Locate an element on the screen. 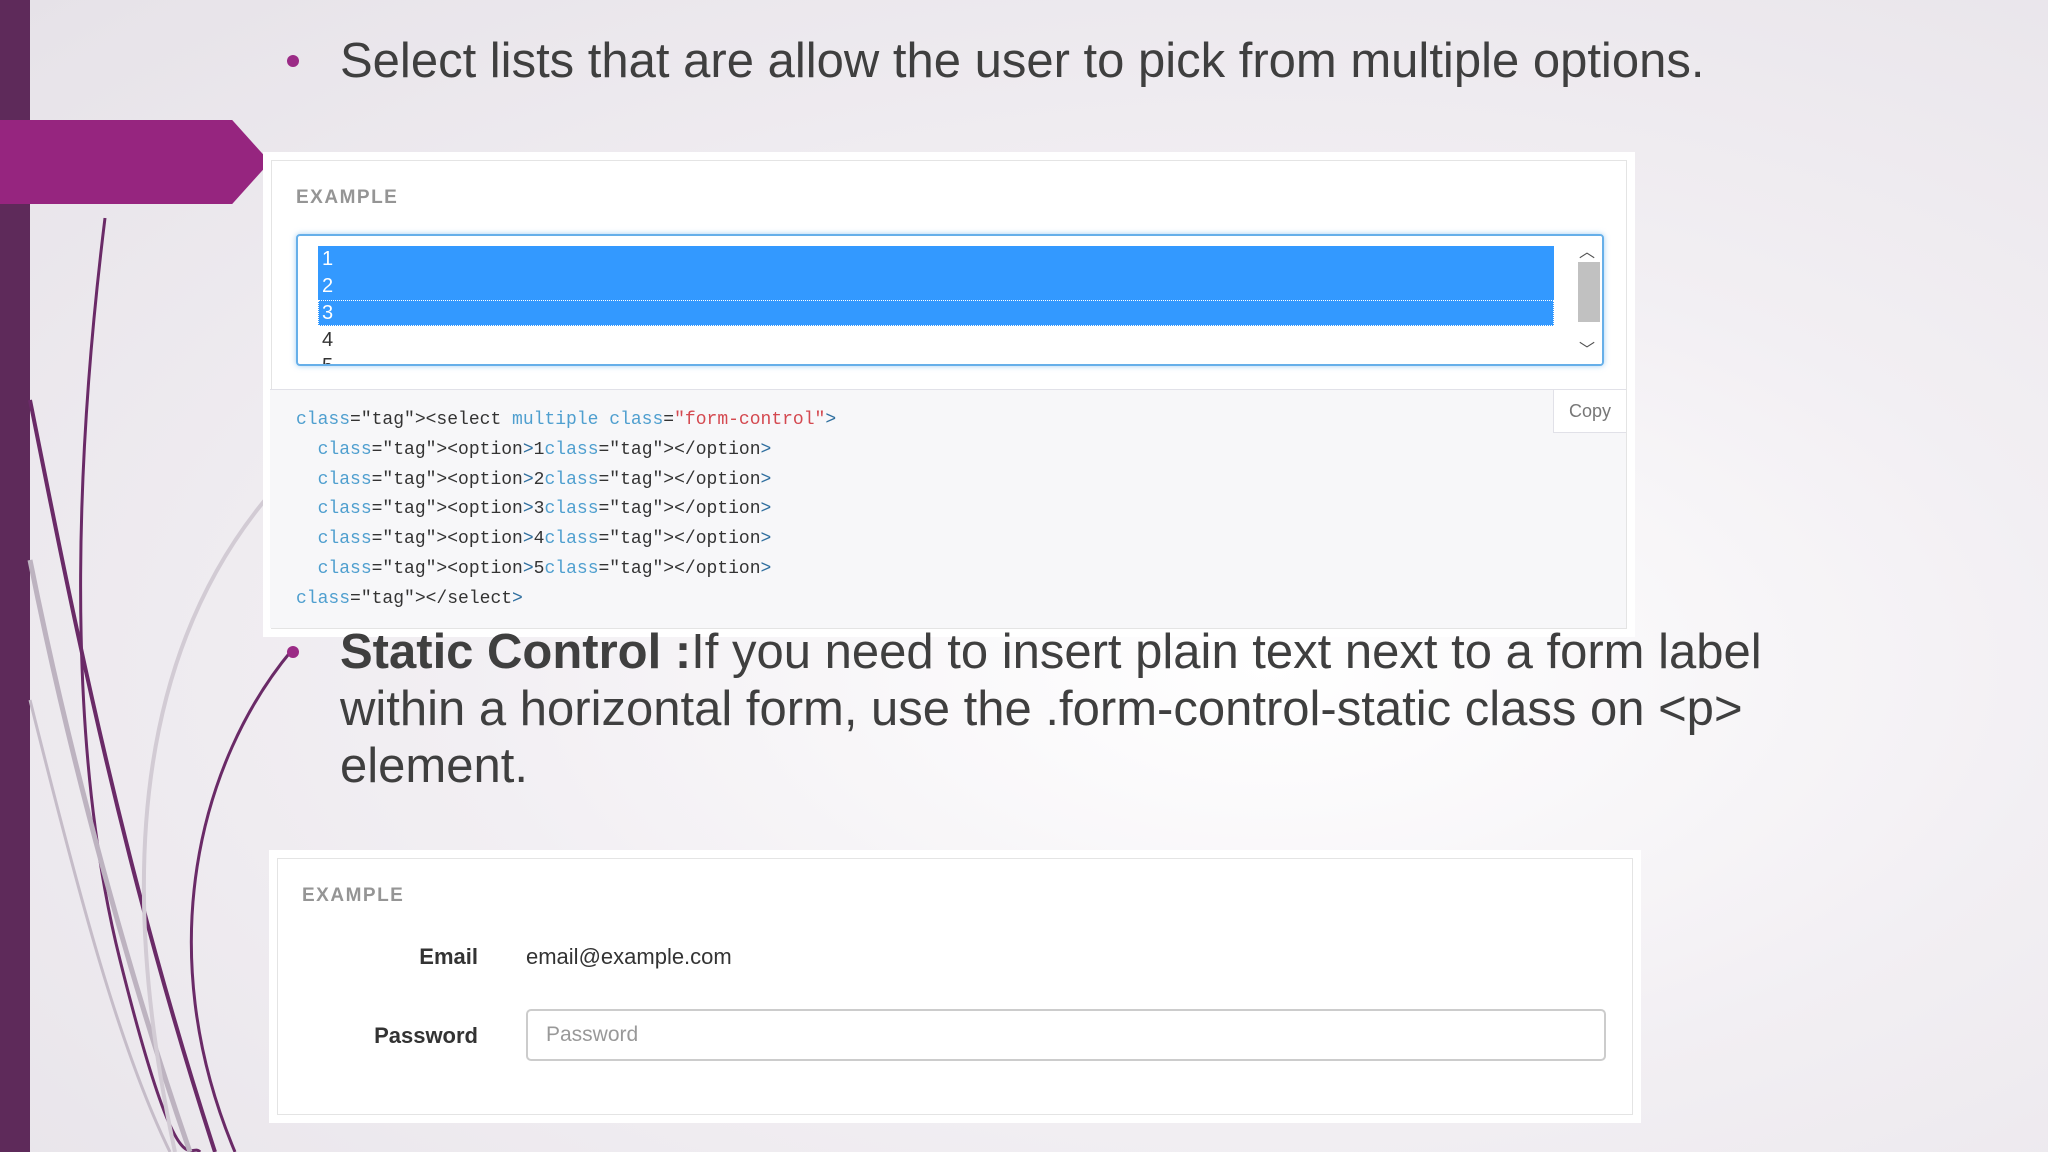 The height and width of the screenshot is (1152, 2048). email-label: Email is located at coordinates (448, 956).